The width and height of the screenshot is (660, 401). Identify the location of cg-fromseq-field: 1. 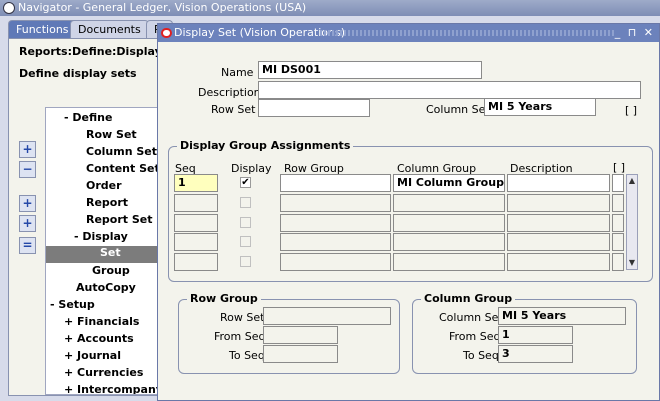
(535, 335).